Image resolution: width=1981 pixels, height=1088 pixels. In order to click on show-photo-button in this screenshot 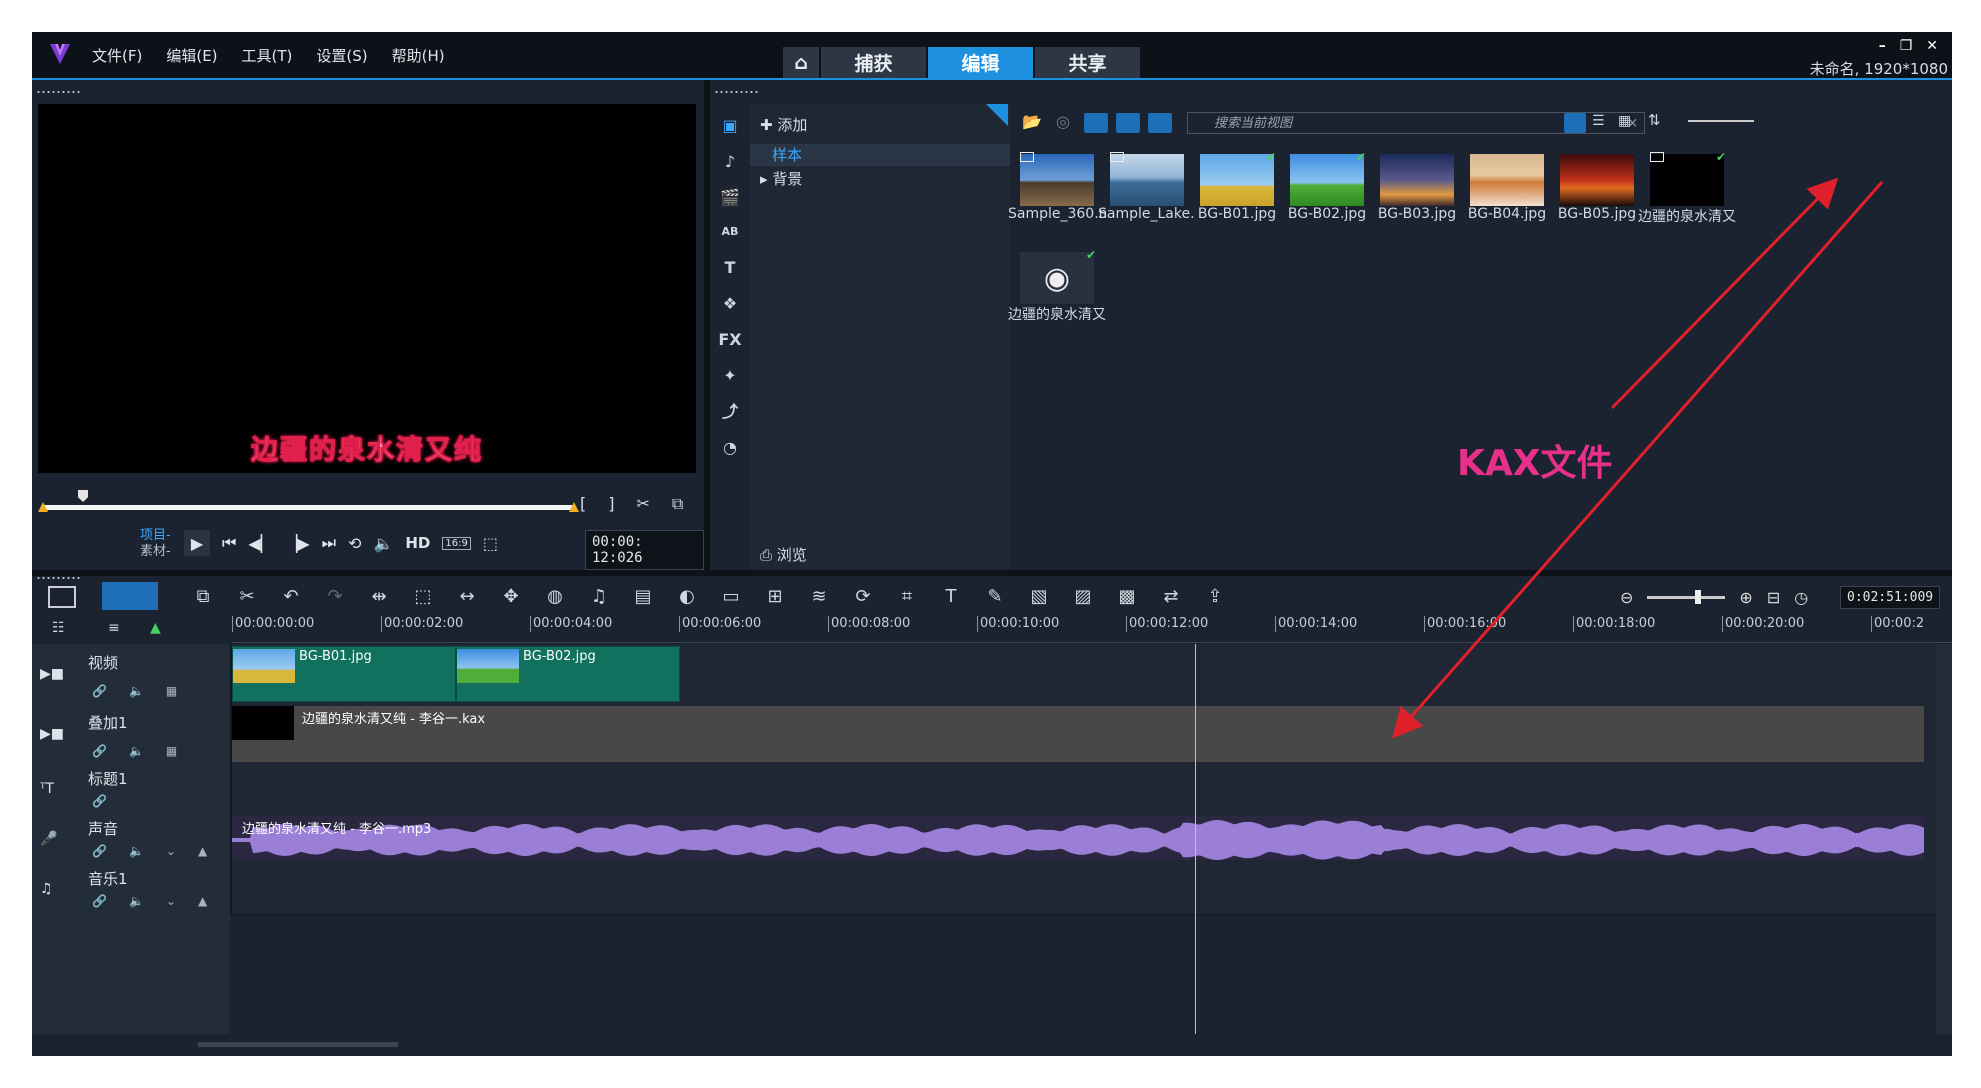, I will do `click(1128, 123)`.